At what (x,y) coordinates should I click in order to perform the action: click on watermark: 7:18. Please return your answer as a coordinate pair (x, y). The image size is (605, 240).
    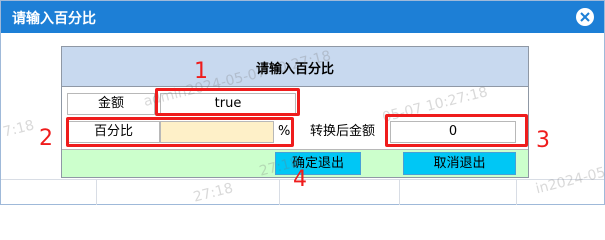
    Looking at the image, I should click on (18, 129).